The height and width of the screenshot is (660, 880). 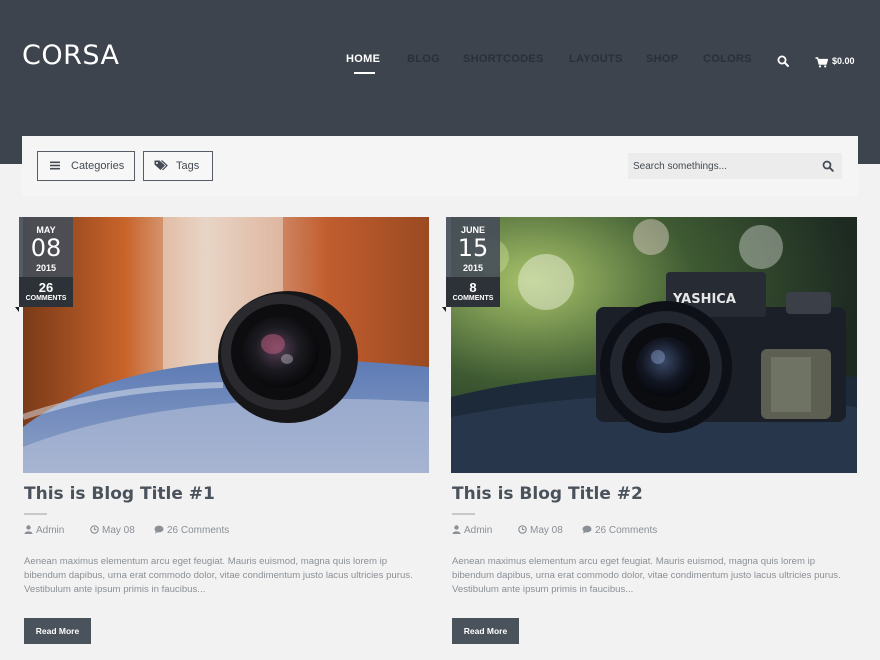 What do you see at coordinates (161, 167) in the screenshot?
I see `tag-icon` at bounding box center [161, 167].